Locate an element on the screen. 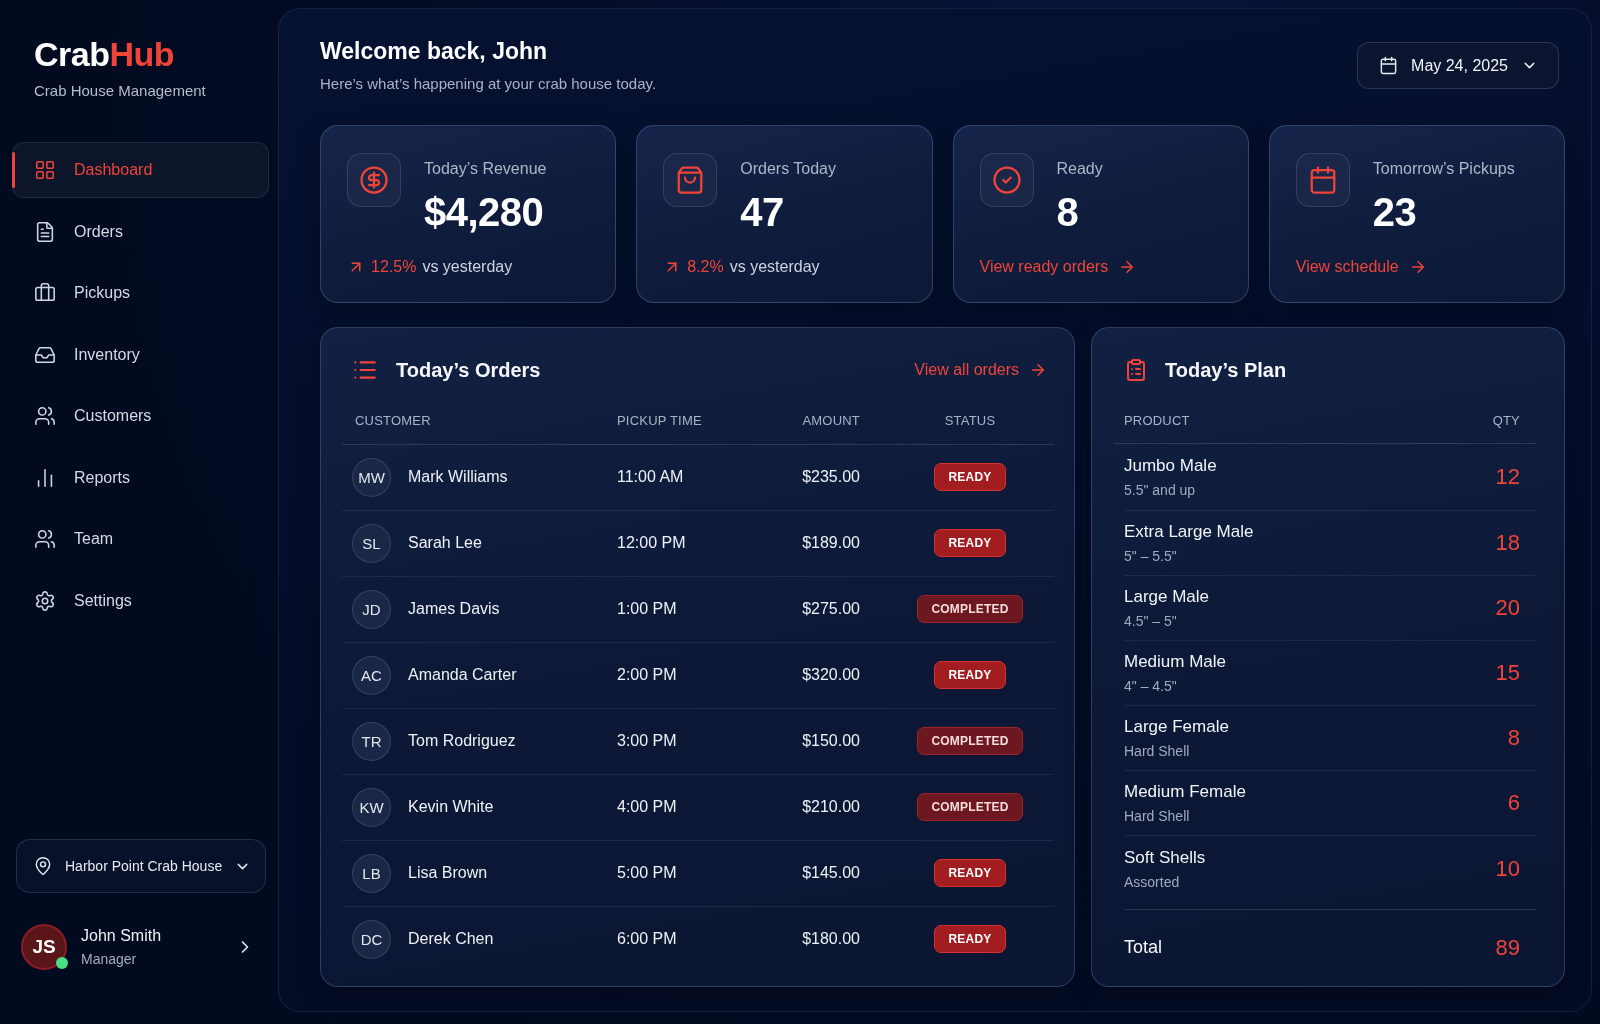  product-detail: 4" – 4.5" is located at coordinates (1151, 686).